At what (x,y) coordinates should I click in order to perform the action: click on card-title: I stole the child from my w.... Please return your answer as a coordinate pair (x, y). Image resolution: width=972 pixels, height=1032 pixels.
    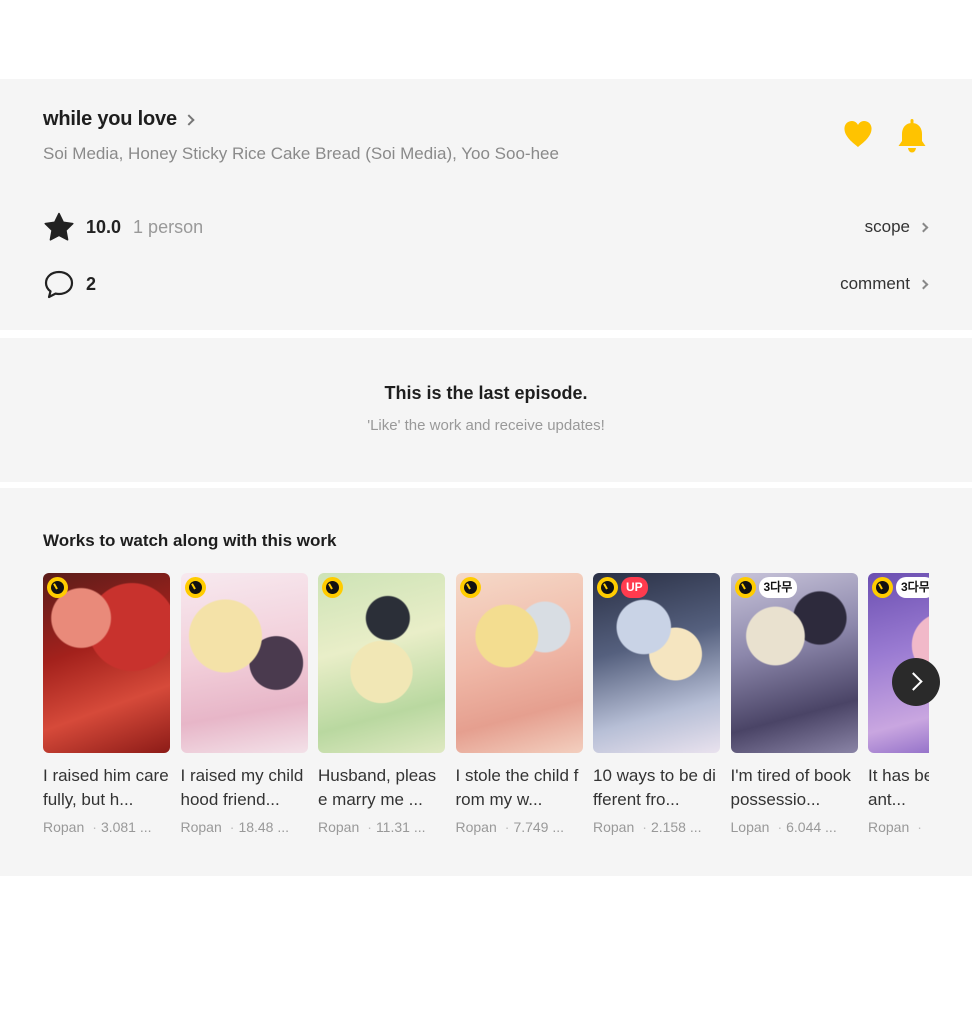
    Looking at the image, I should click on (517, 787).